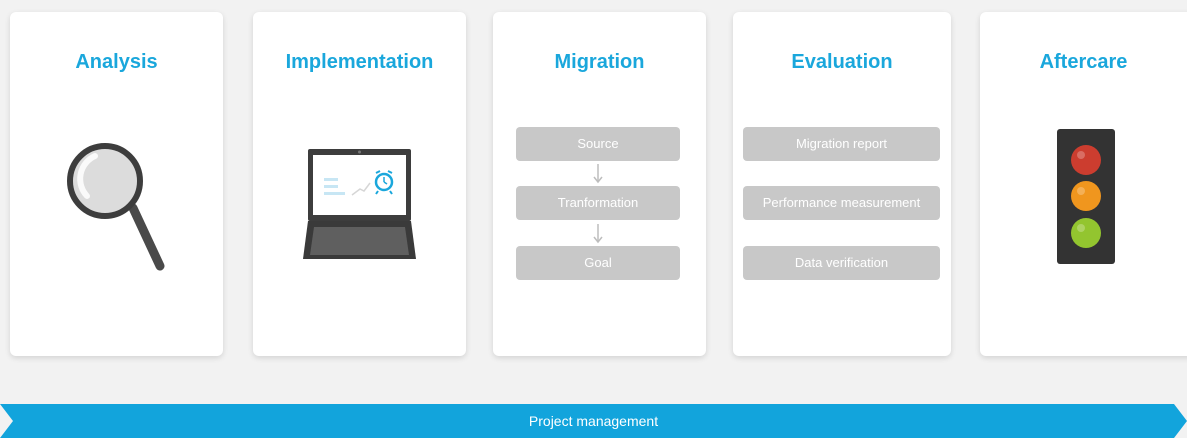  I want to click on phase-title-analysis: Analysis, so click(116, 62).